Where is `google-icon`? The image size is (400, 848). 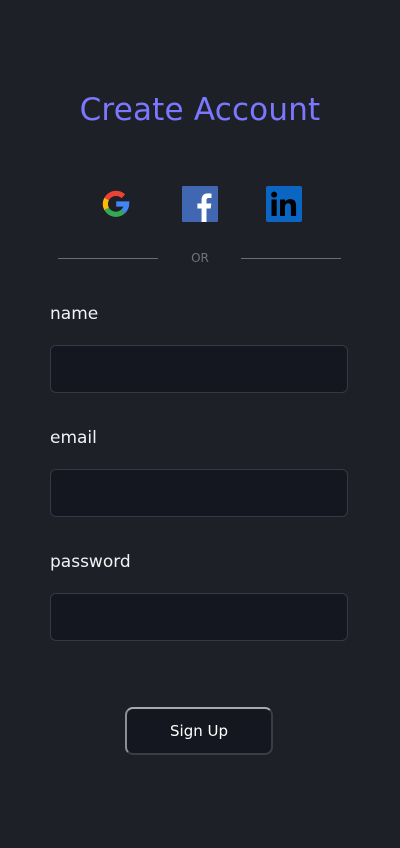
google-icon is located at coordinates (116, 203).